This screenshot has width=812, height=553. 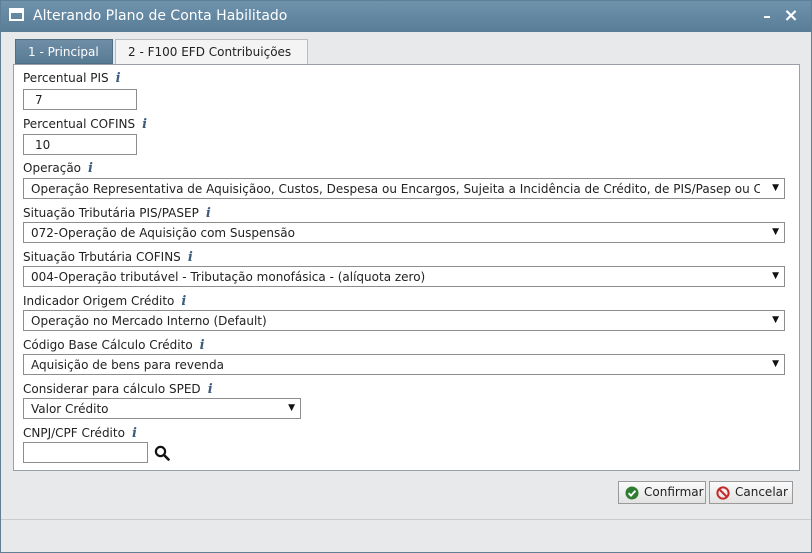 I want to click on window-title: Alterando Plano de Conta Habilitado, so click(x=160, y=16).